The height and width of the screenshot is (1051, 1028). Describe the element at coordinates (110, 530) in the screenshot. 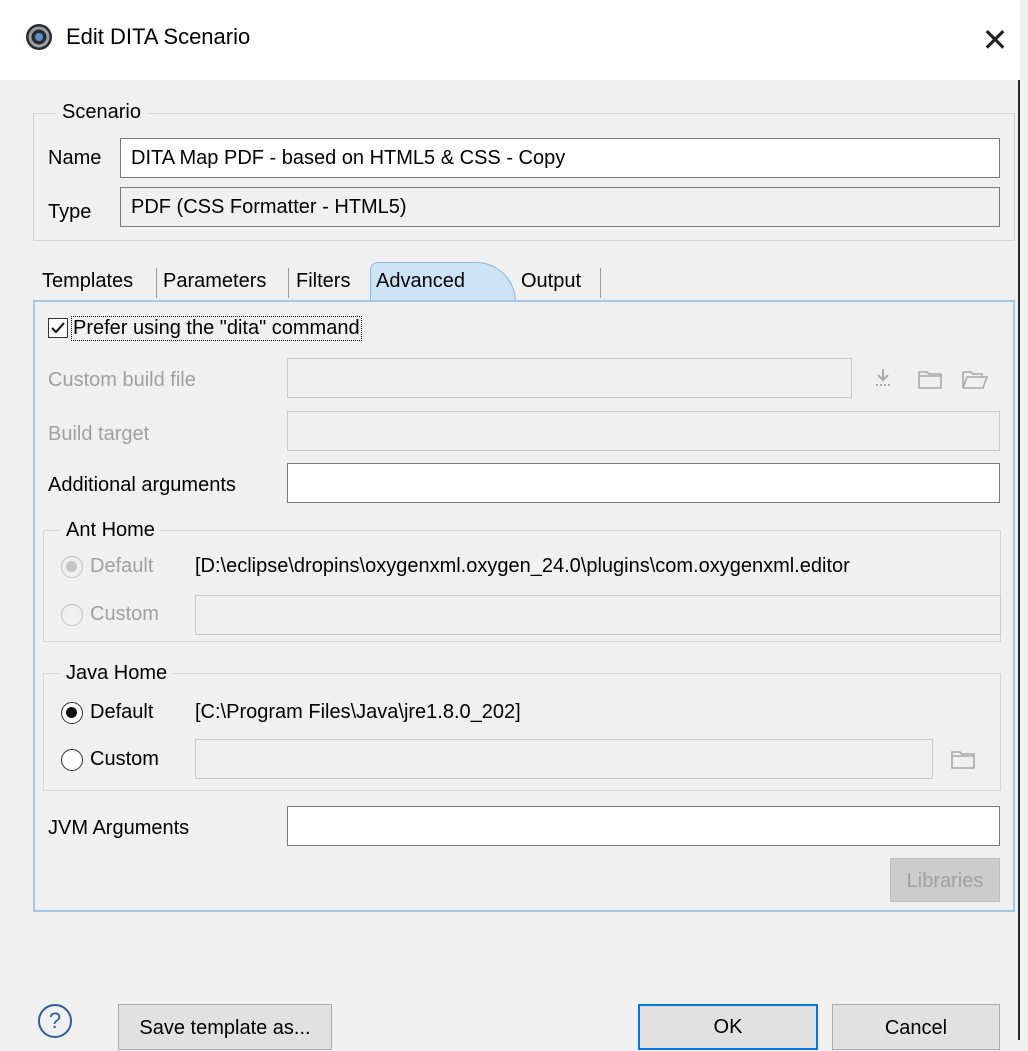

I see `ant-home-title: Ant Home` at that location.